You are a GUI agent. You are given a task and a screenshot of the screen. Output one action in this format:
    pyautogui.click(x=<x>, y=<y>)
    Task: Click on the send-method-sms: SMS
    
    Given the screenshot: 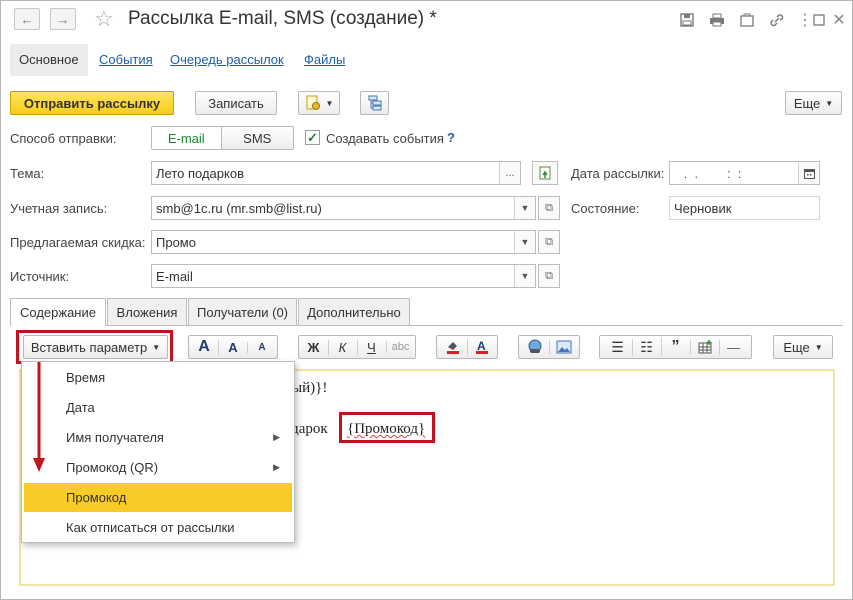 What is the action you would take?
    pyautogui.click(x=257, y=138)
    